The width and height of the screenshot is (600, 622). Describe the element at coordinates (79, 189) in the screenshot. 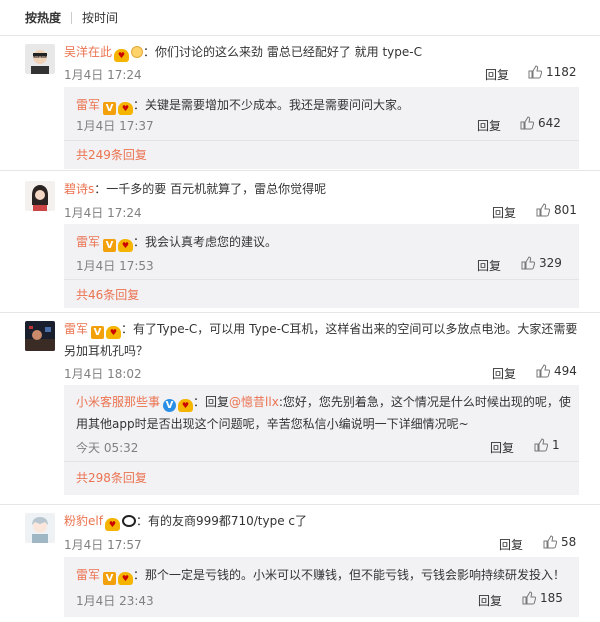

I see `user-name: 碧诗s` at that location.